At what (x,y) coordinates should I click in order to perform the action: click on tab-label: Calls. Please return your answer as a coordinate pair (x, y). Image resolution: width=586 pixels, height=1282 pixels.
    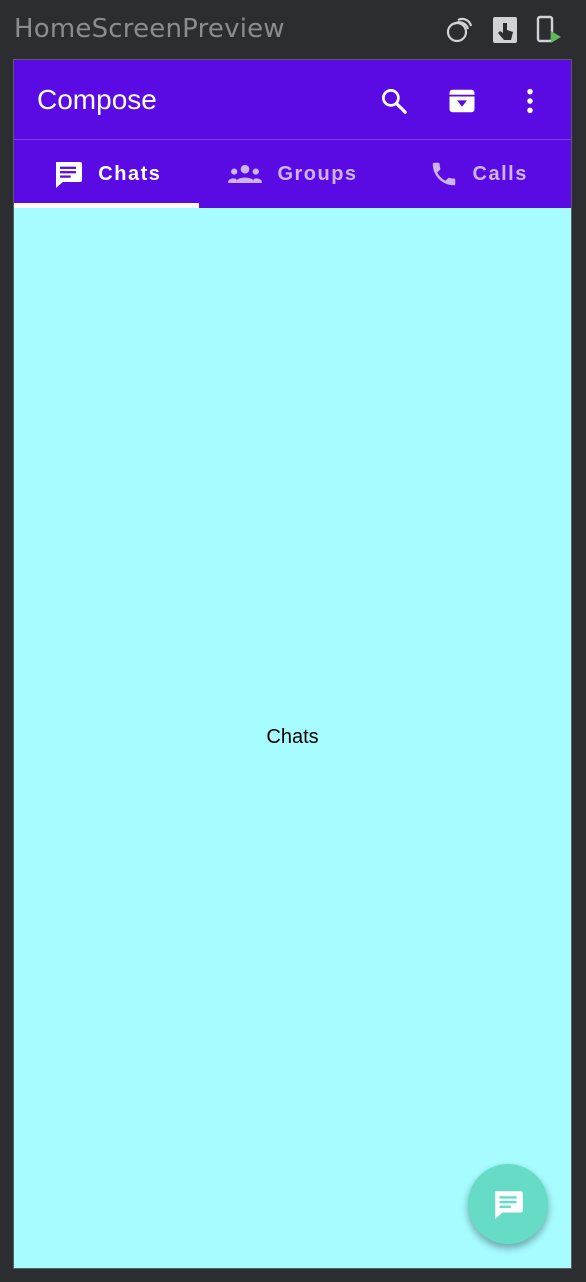
    Looking at the image, I should click on (500, 173).